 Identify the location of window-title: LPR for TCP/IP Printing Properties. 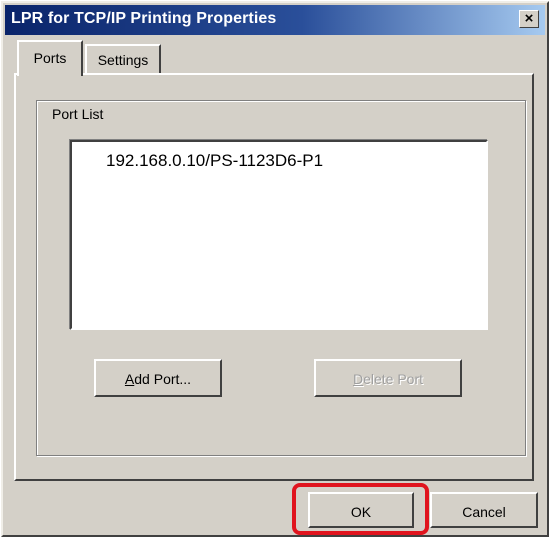
(144, 18).